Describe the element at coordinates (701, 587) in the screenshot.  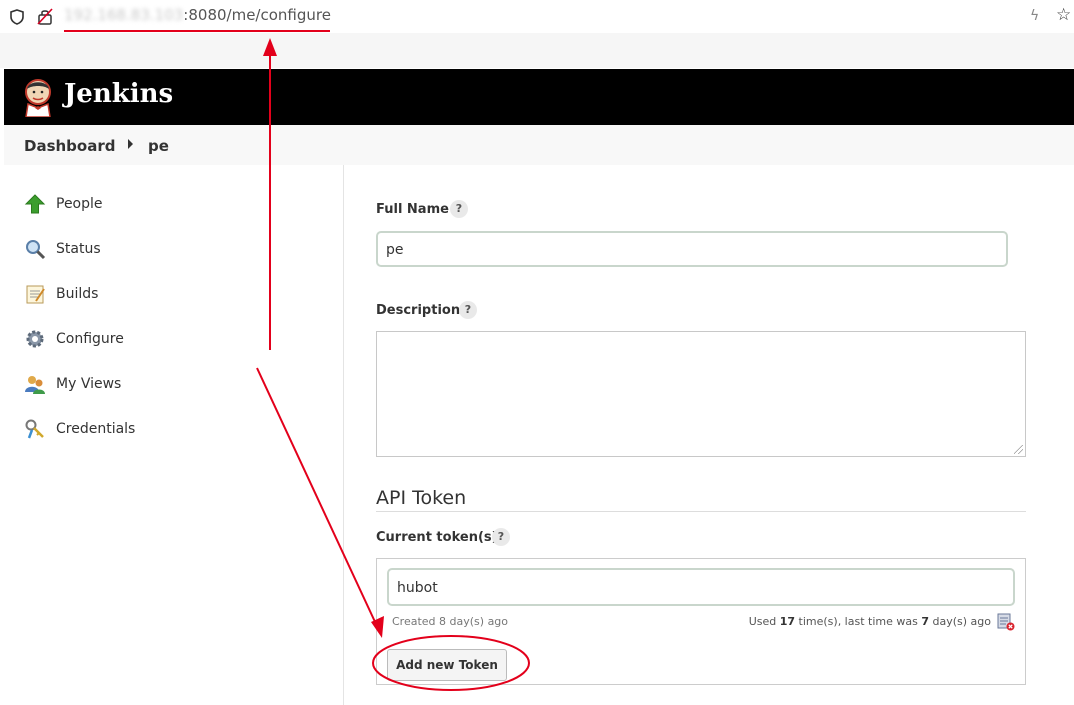
I see `token-name-input: hubot` at that location.